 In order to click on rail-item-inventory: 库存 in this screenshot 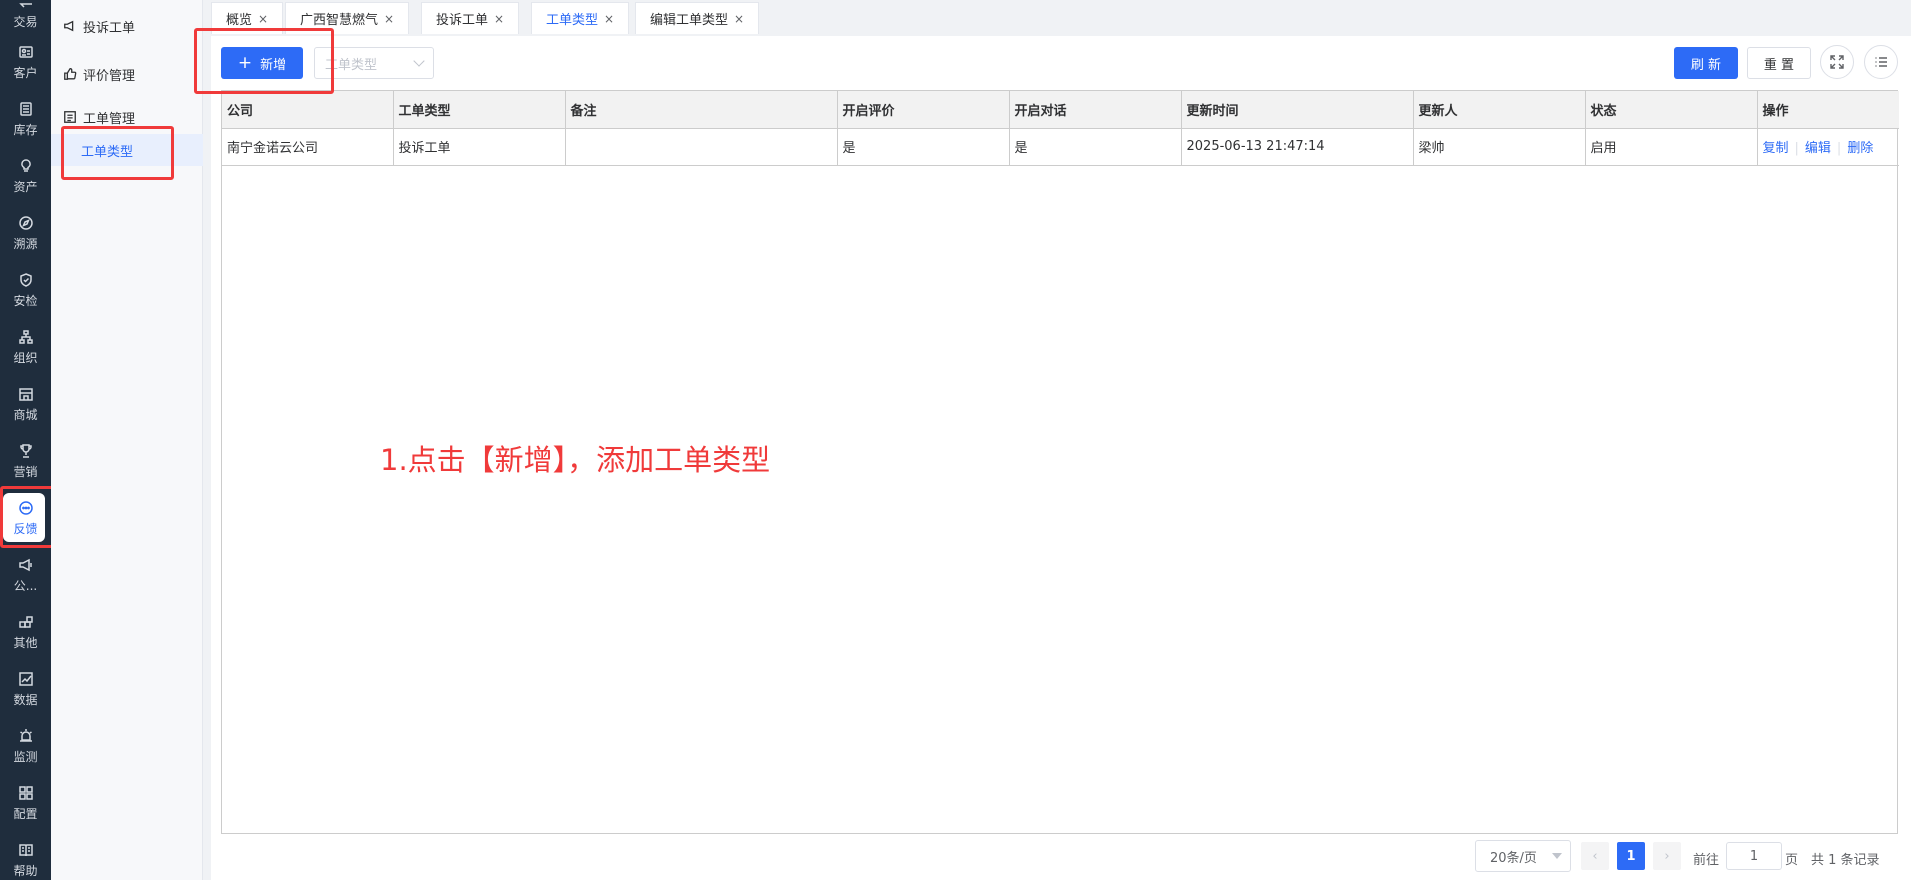, I will do `click(25, 118)`.